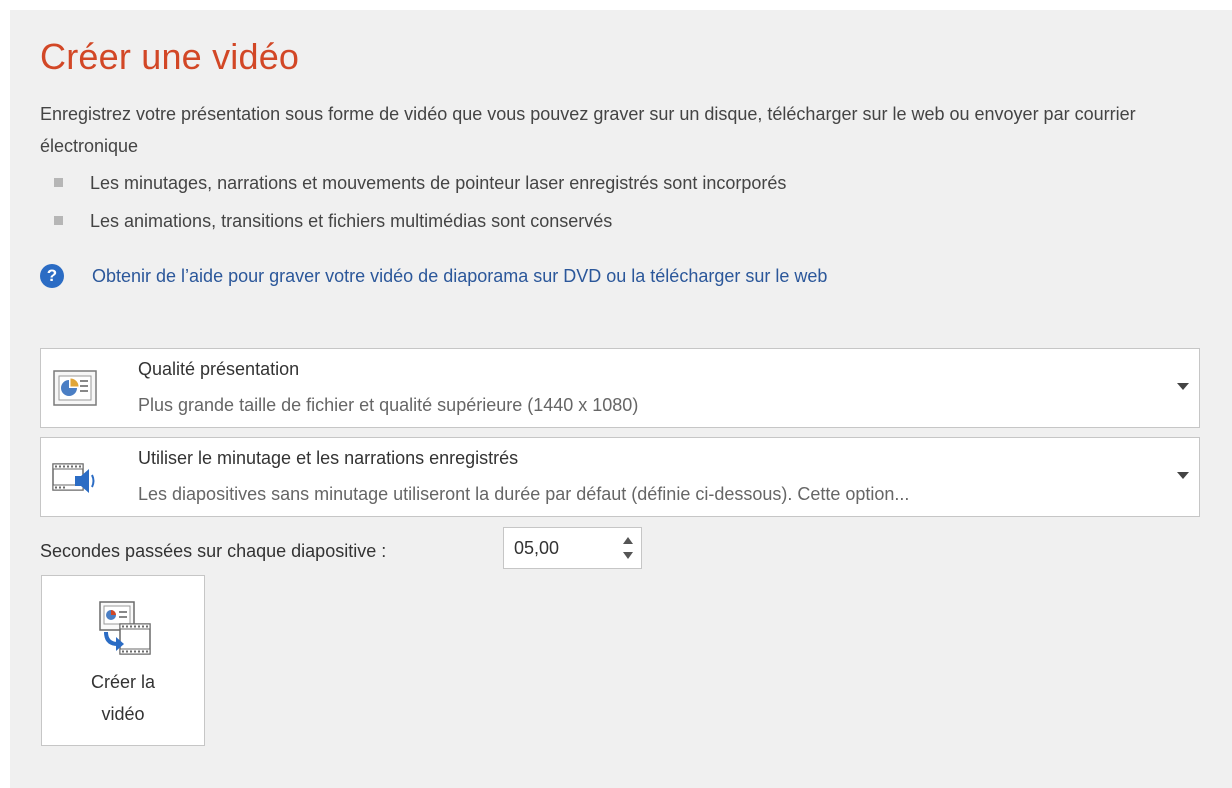 Image resolution: width=1232 pixels, height=788 pixels. I want to click on spin-up-icon, so click(628, 540).